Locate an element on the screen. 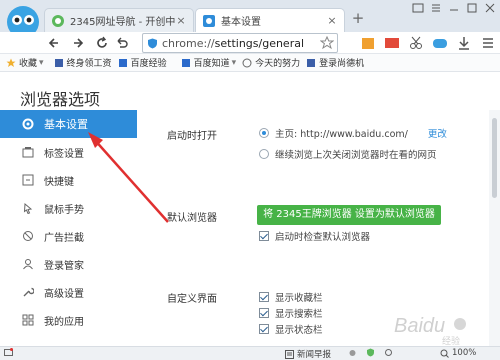 This screenshot has width=500, height=360. check-default-checkbox is located at coordinates (264, 236).